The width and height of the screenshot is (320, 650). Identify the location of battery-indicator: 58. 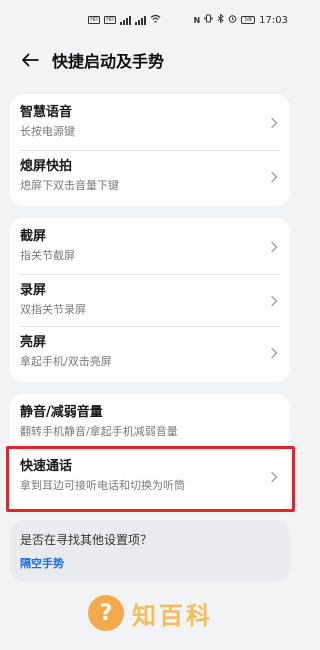
(248, 20).